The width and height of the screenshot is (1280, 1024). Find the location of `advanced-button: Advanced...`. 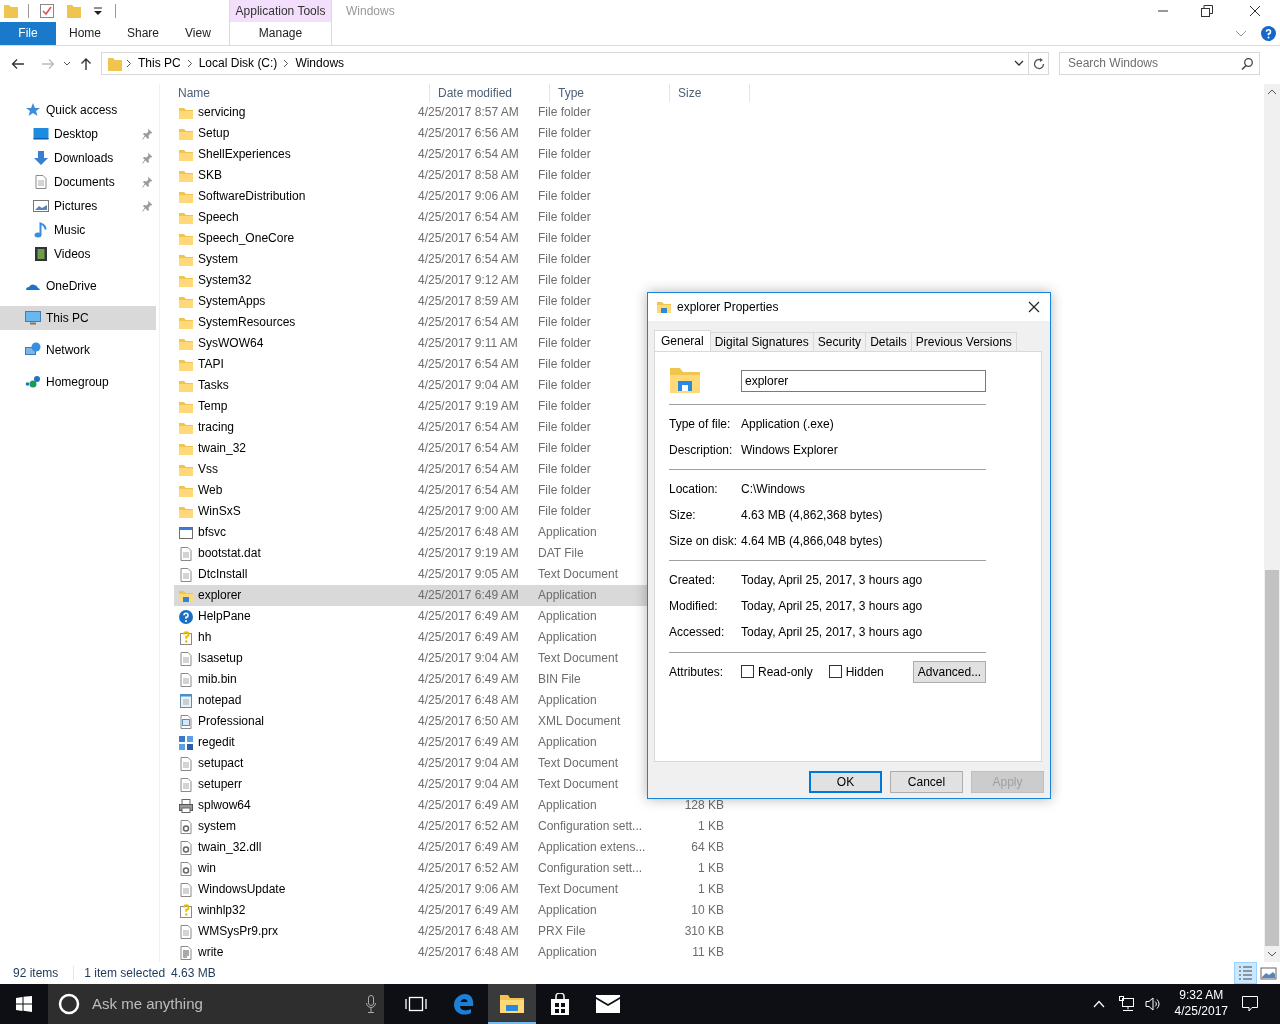

advanced-button: Advanced... is located at coordinates (949, 672).